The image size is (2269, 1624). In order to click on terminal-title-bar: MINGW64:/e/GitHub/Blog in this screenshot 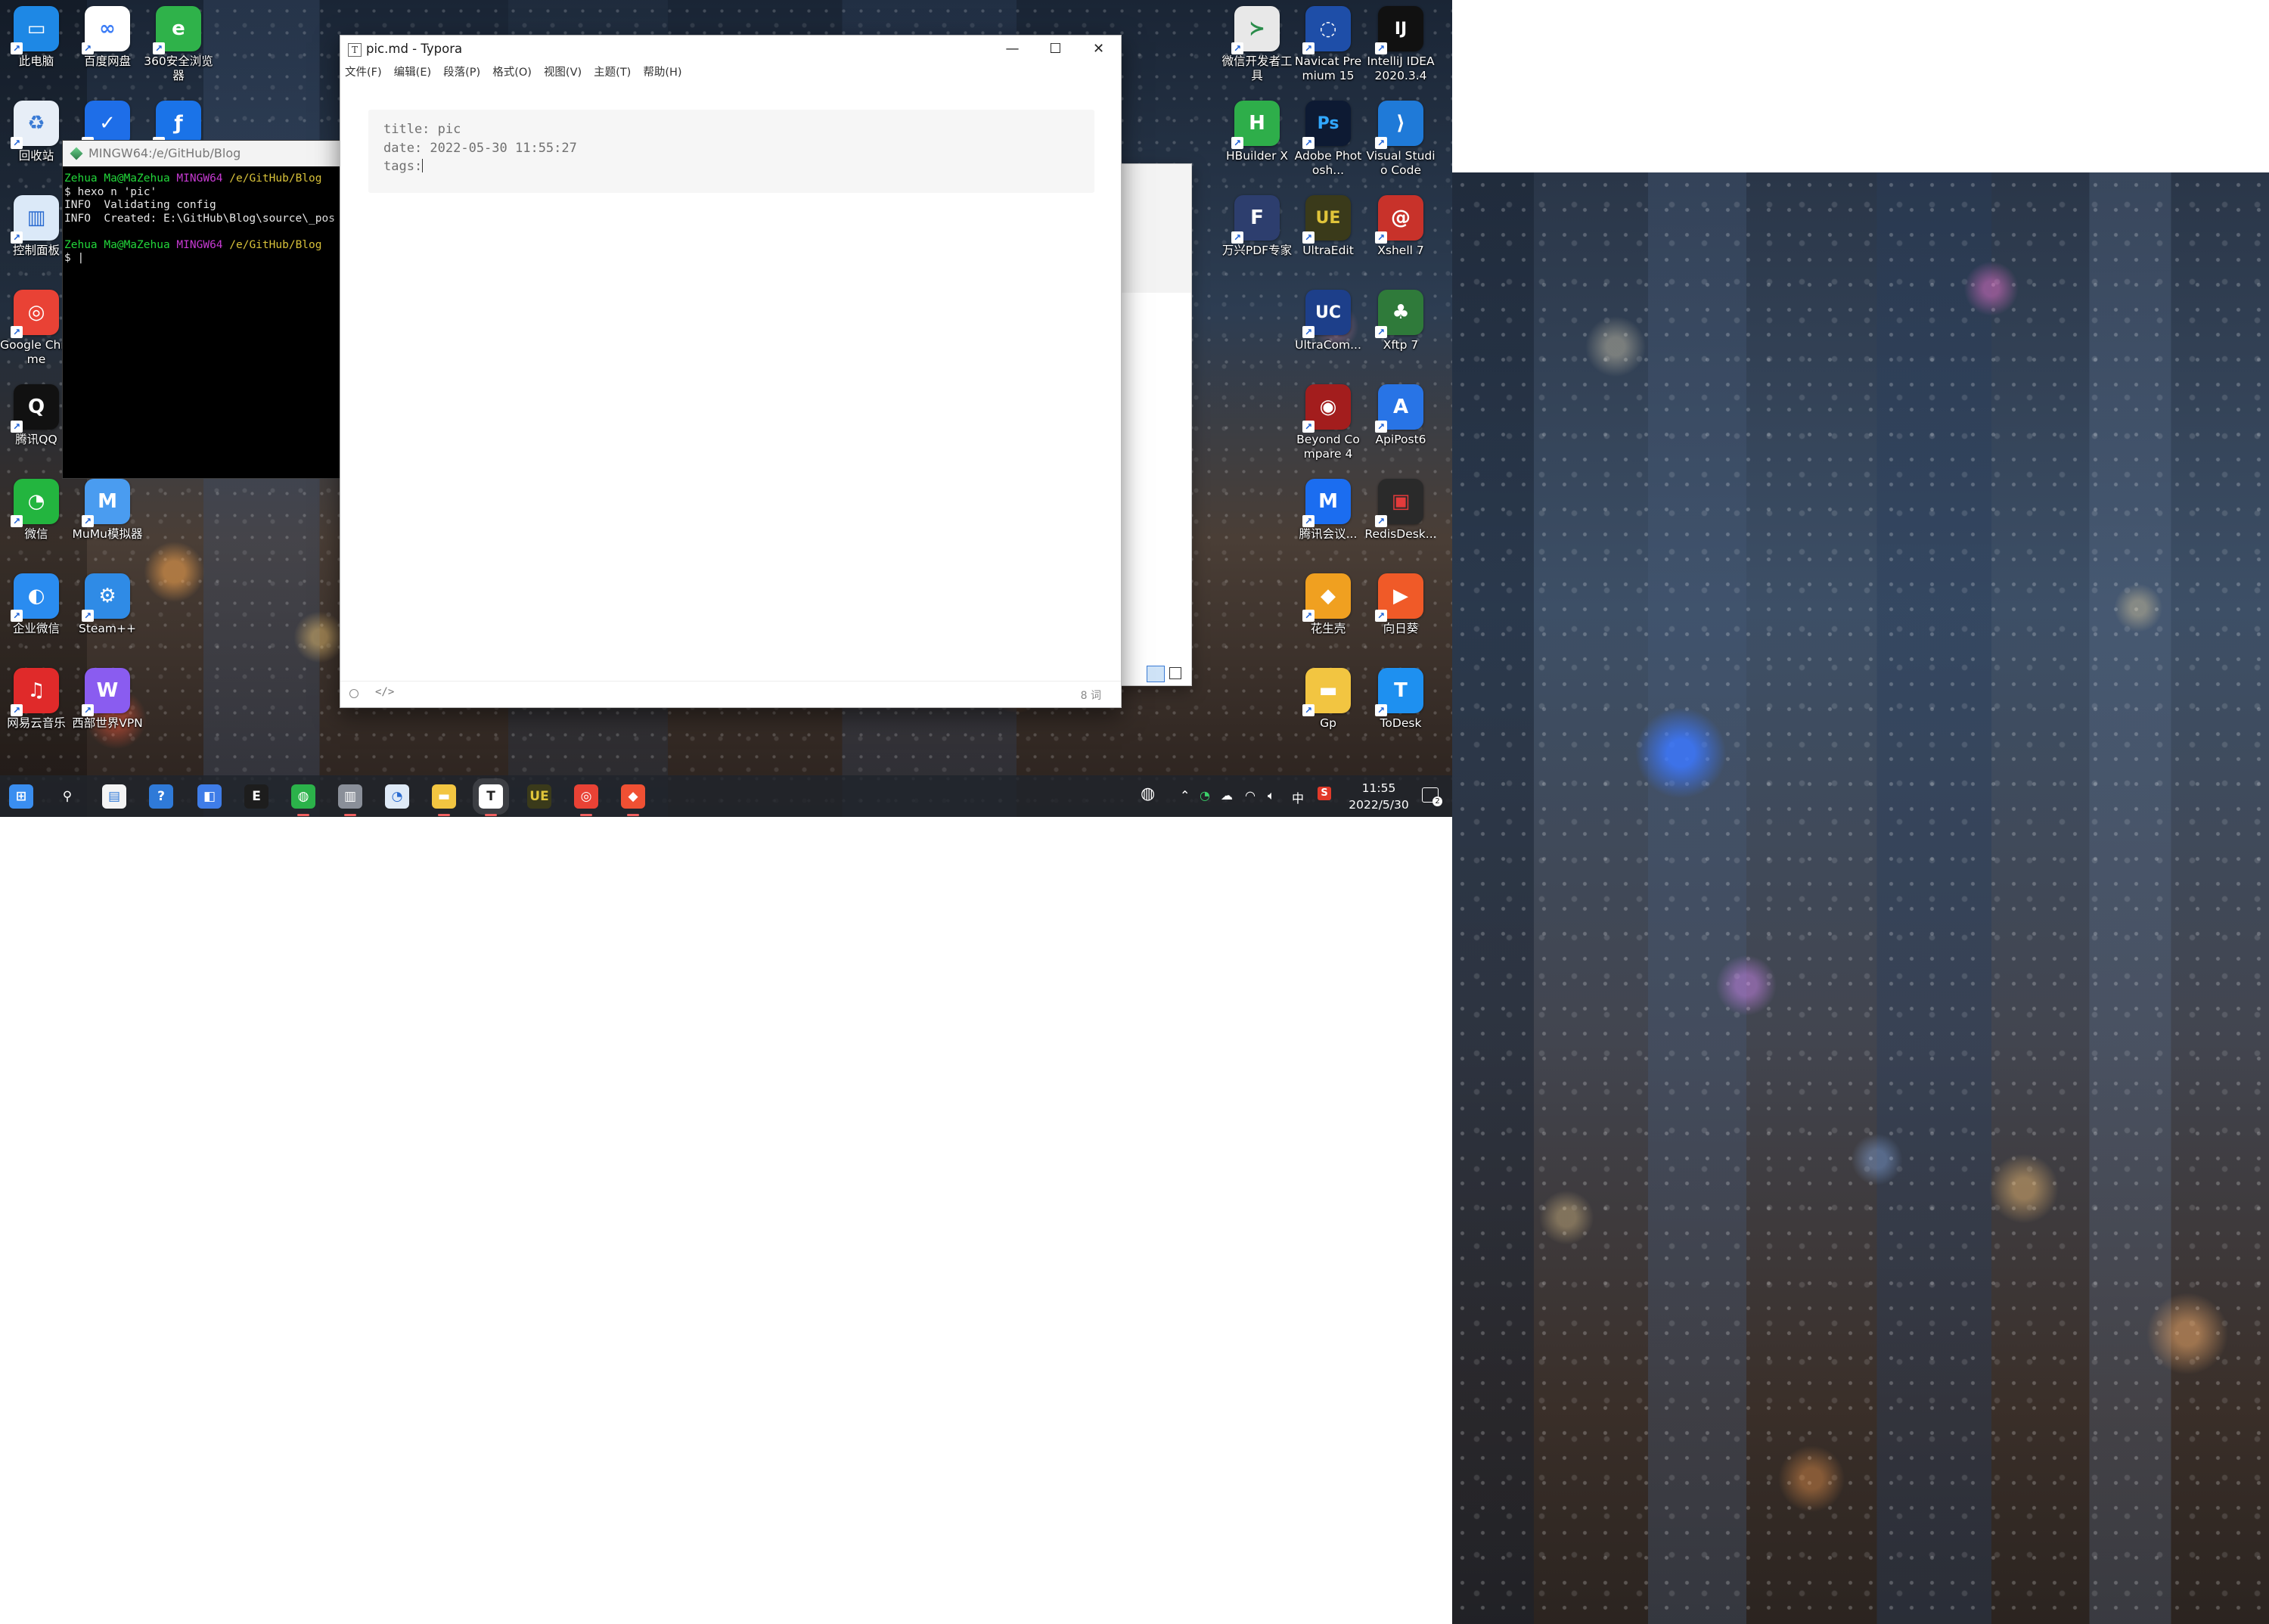, I will do `click(203, 153)`.